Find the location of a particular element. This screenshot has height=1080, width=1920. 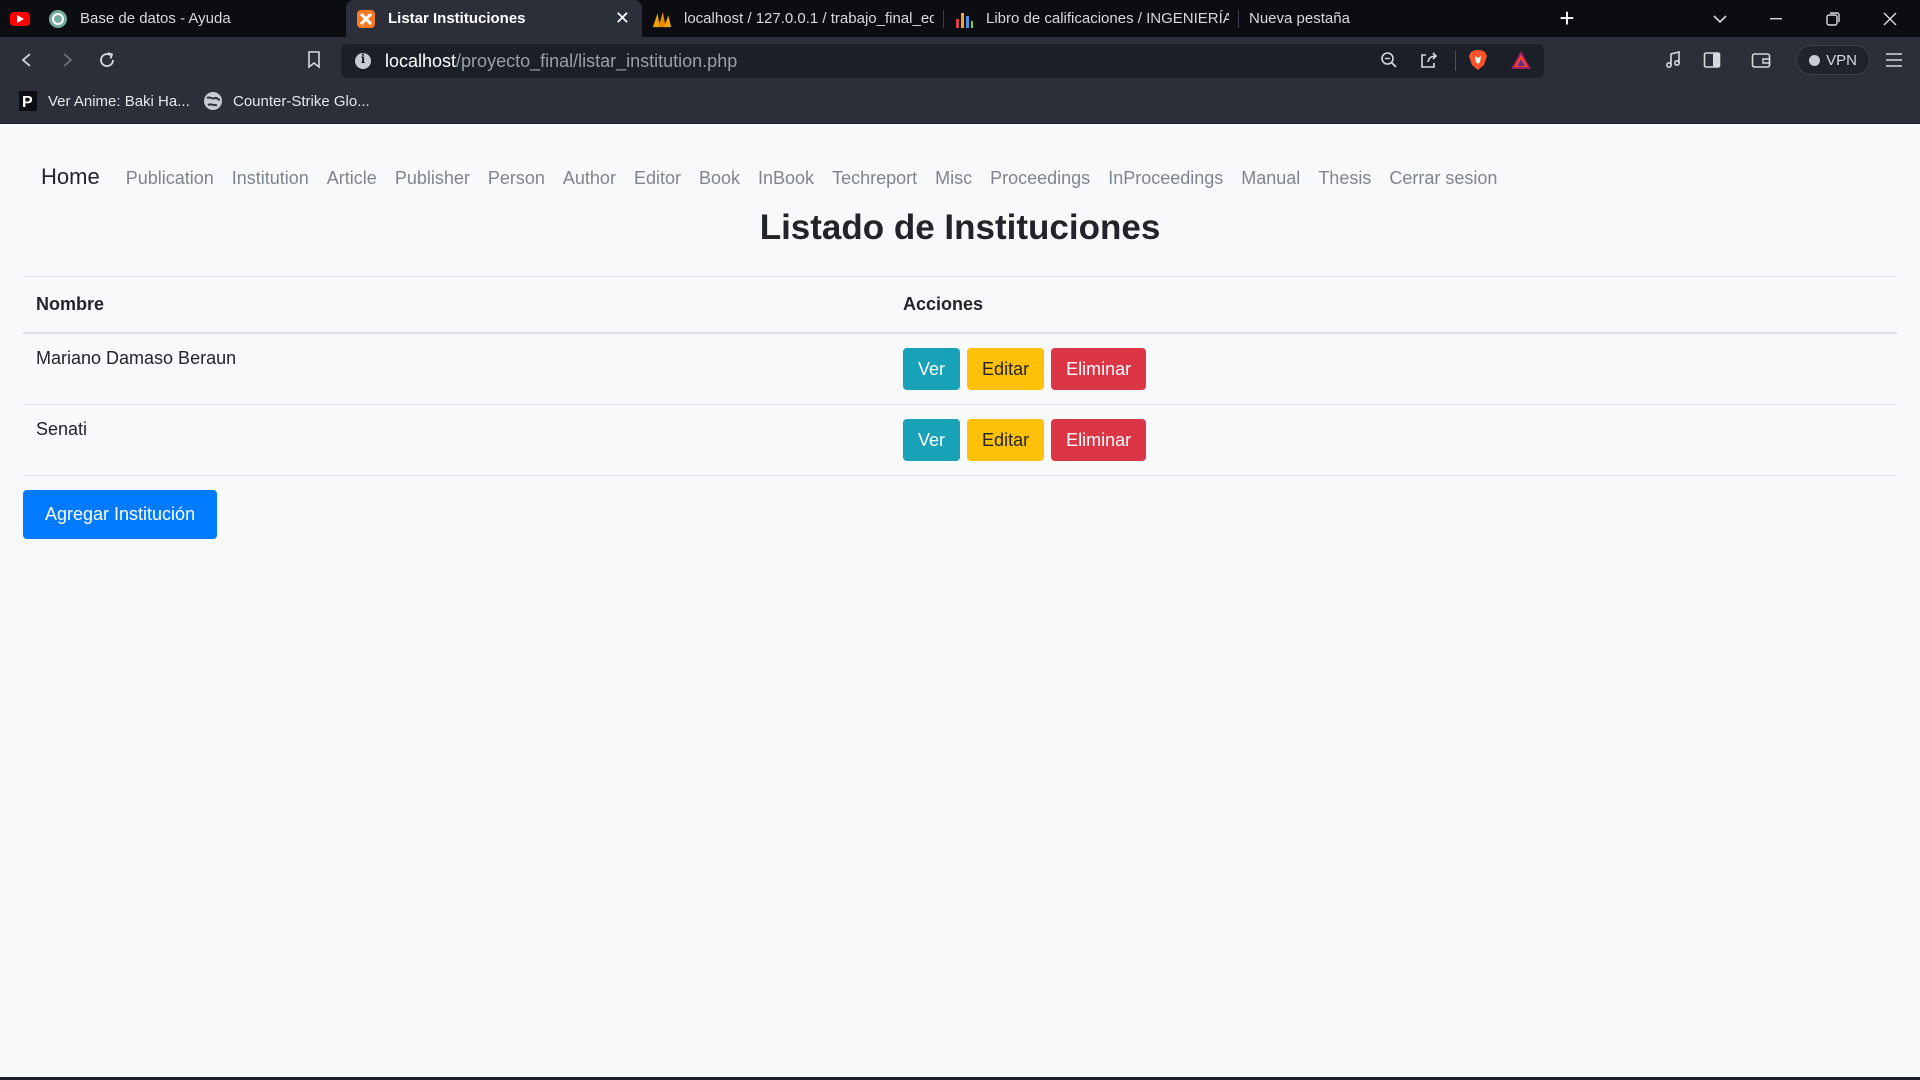

nav-link-proceedings: Proceedings is located at coordinates (1040, 178).